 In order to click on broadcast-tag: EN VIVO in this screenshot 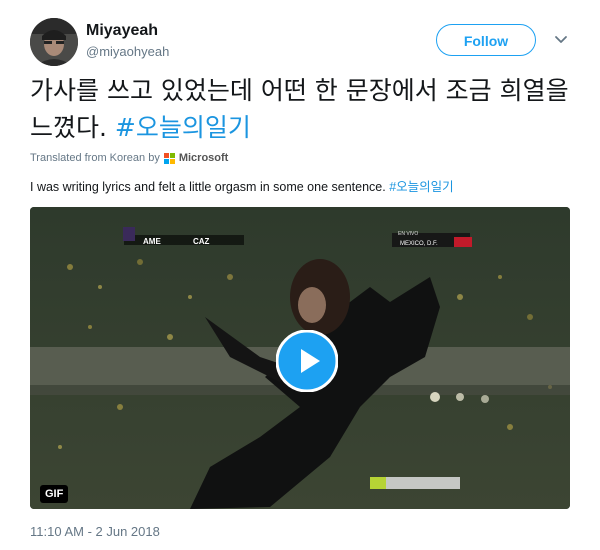, I will do `click(408, 234)`.